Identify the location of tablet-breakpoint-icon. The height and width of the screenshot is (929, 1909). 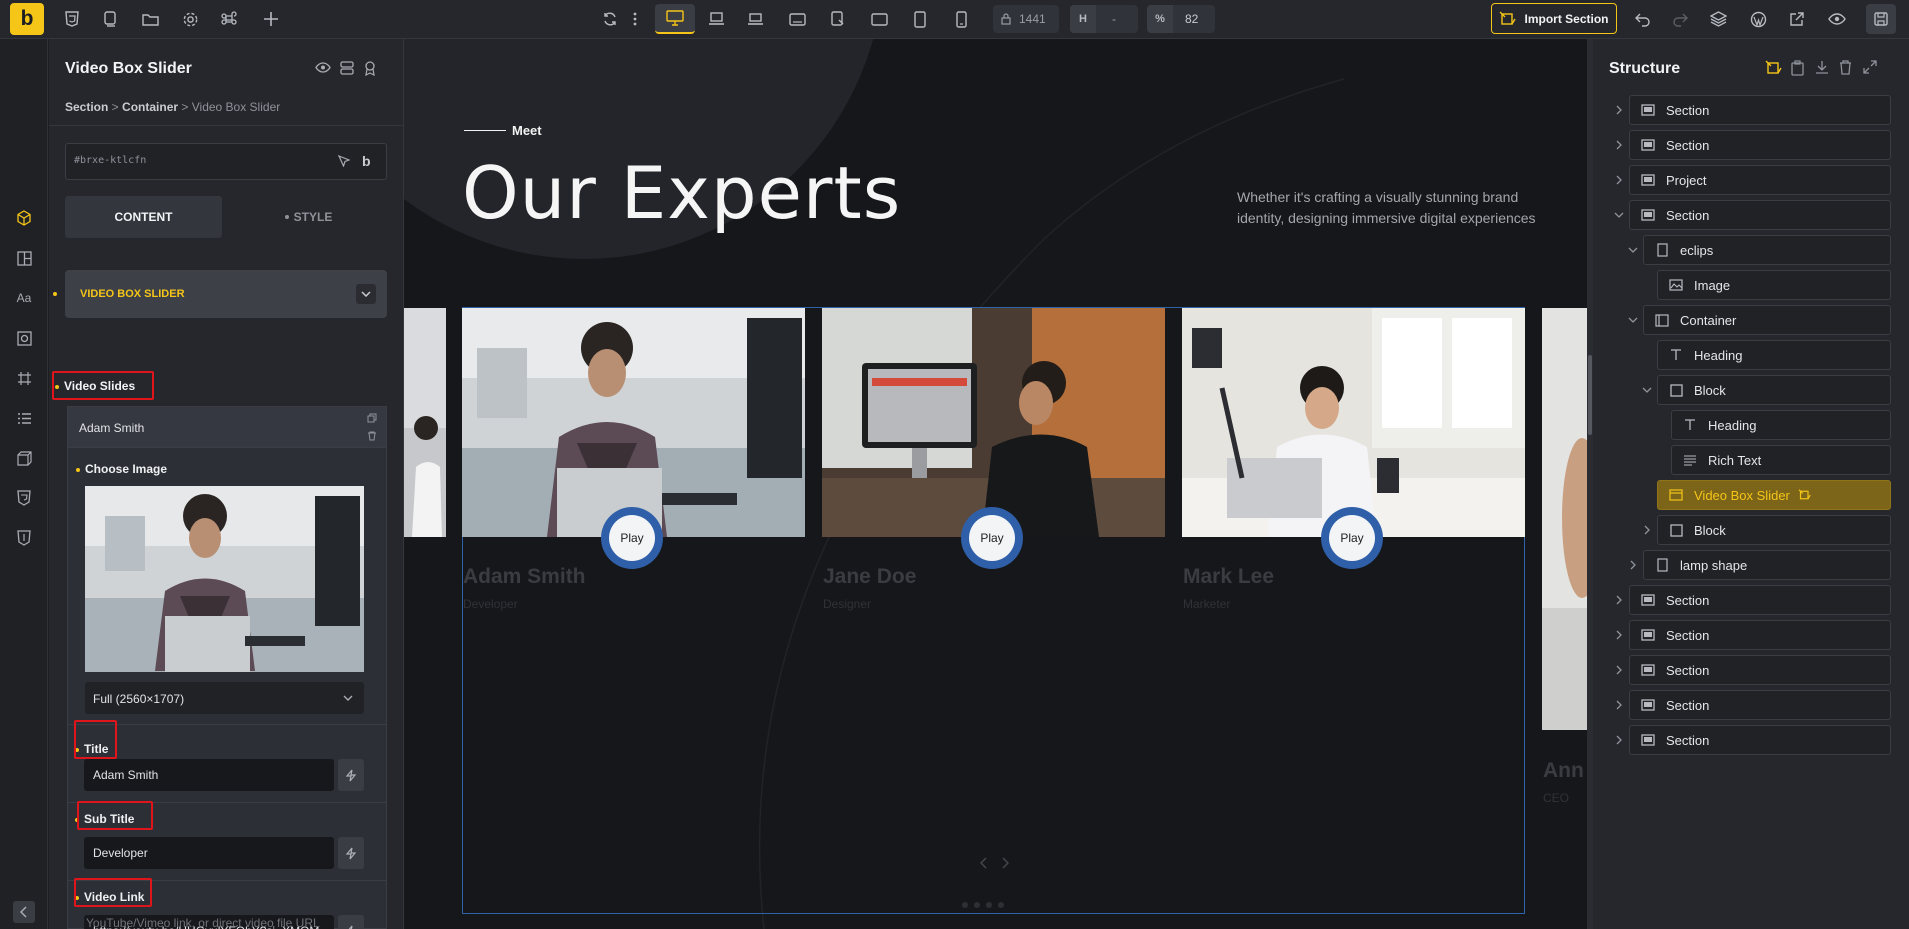
(879, 19).